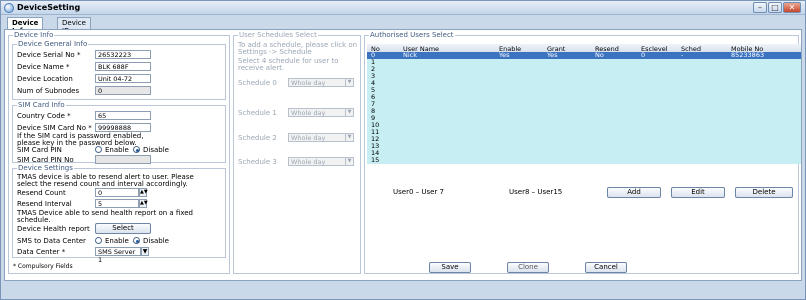 This screenshot has width=806, height=300. Describe the element at coordinates (44, 116) in the screenshot. I see `country-code-label: Country Code *` at that location.